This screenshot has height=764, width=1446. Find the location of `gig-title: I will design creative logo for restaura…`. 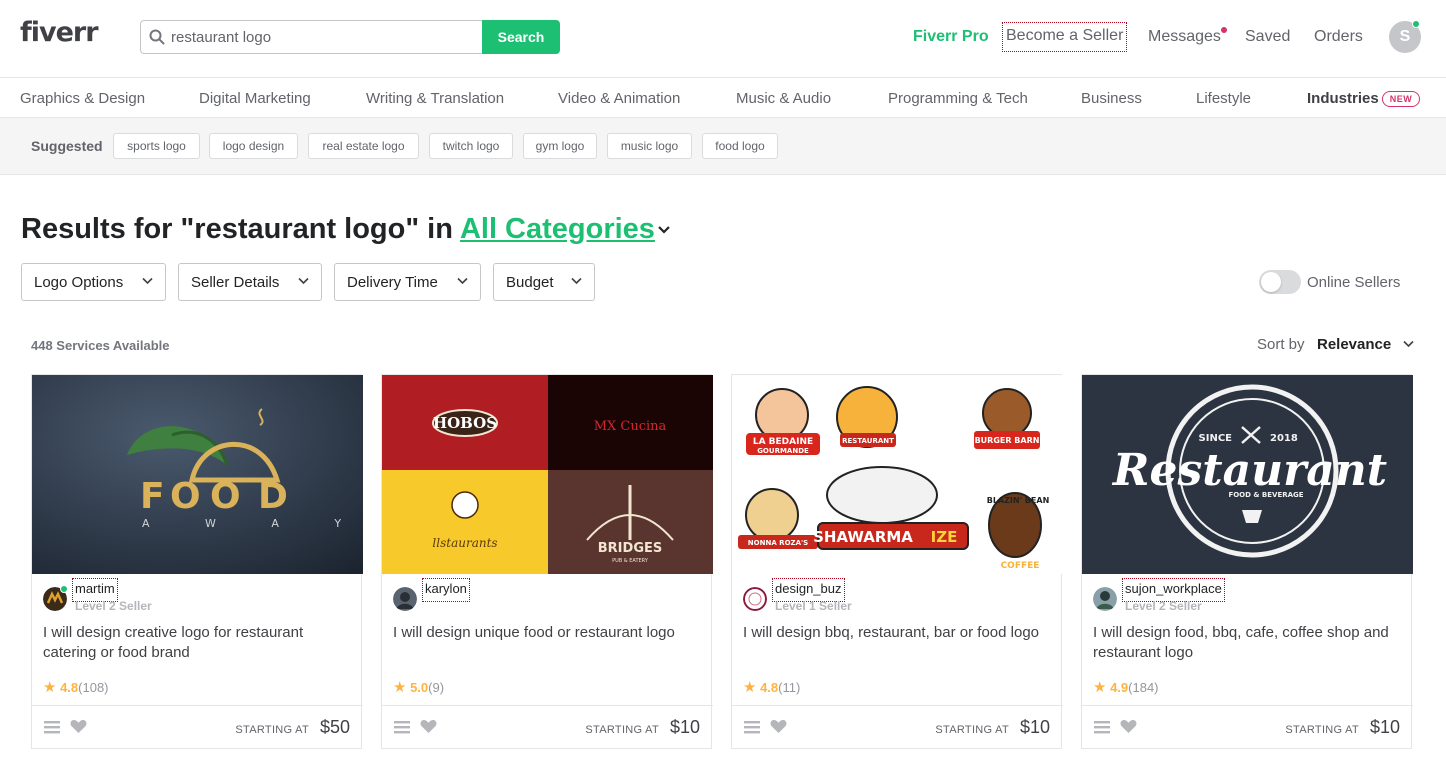

gig-title: I will design creative logo for restaura… is located at coordinates (195, 643).